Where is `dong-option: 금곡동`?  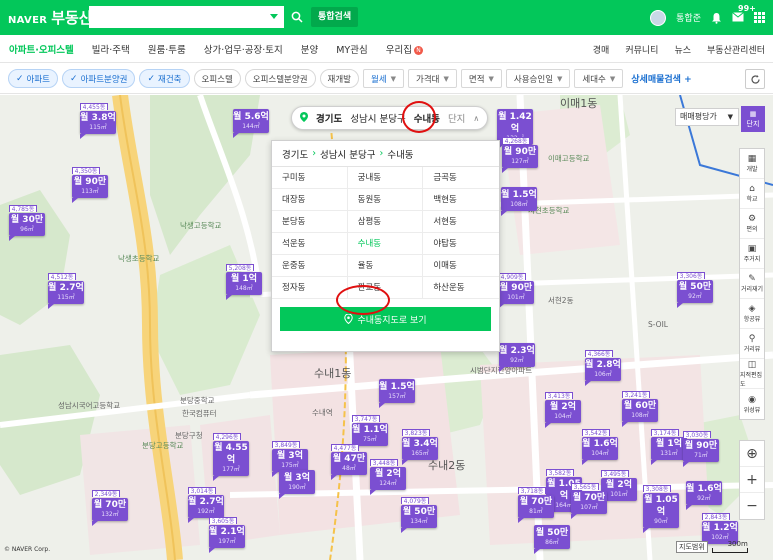
dong-option: 금곡동 is located at coordinates (461, 178).